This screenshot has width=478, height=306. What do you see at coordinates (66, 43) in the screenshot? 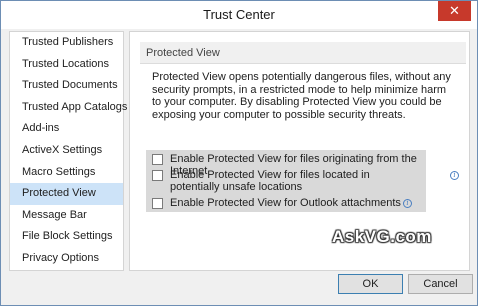
I see `sidebar-item-trusted-publishers: Trusted Publishers` at bounding box center [66, 43].